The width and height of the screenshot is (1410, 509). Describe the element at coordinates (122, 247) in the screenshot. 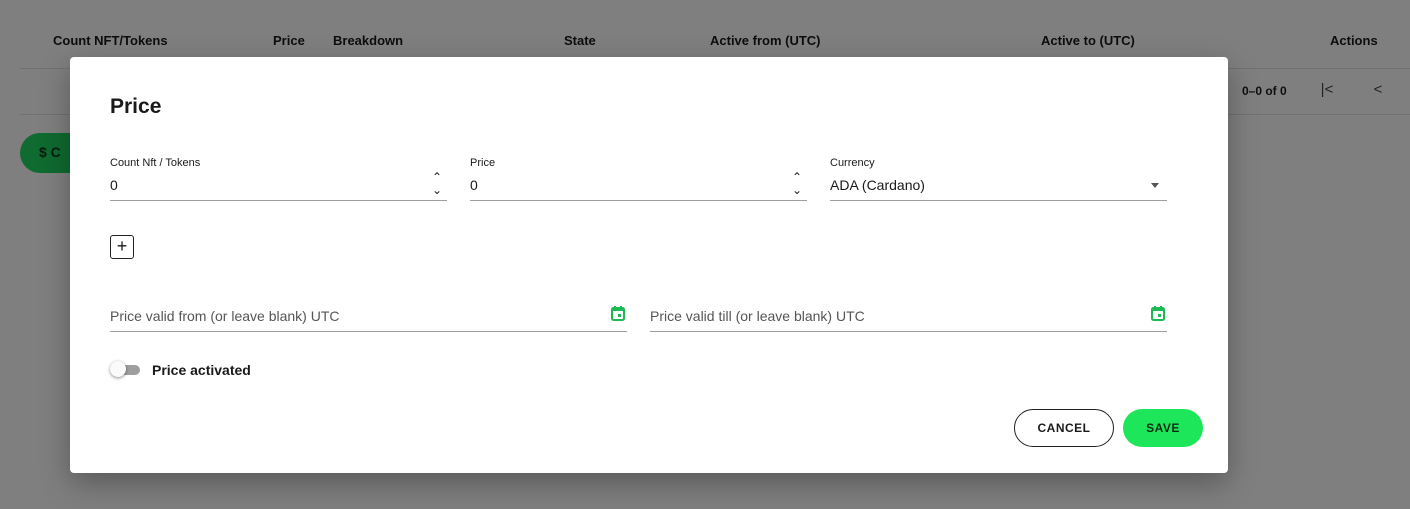

I see `add-price-breakdown-button: +` at that location.